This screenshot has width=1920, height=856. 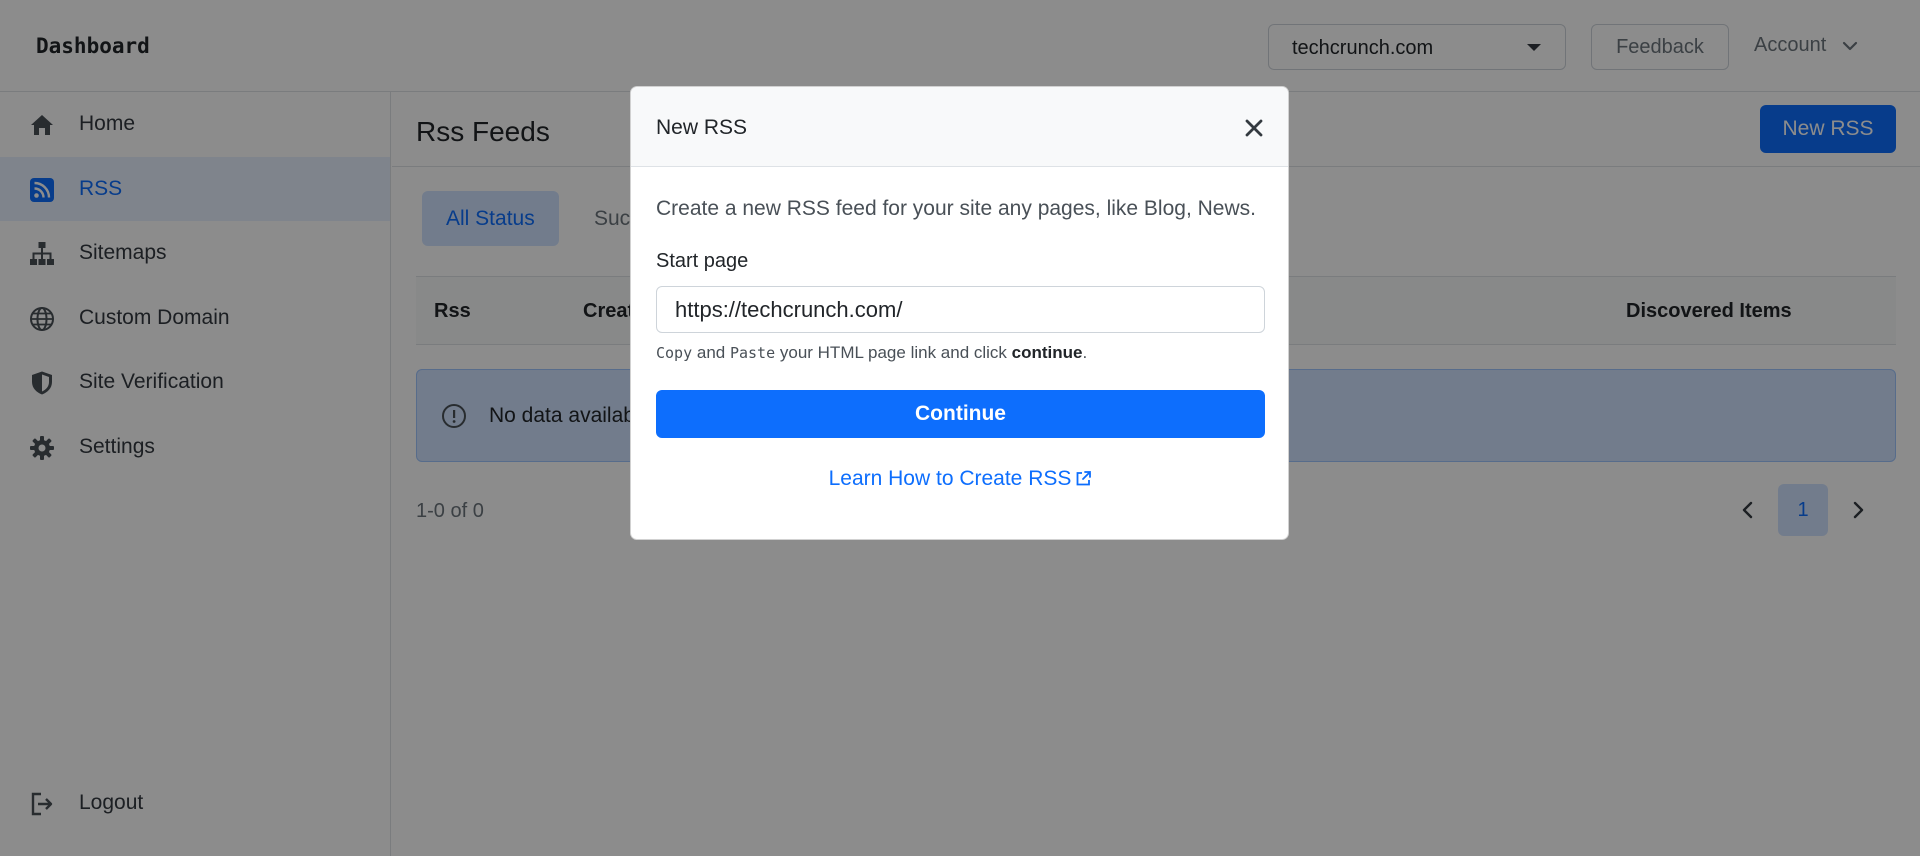 What do you see at coordinates (711, 352) in the screenshot?
I see `hint-and: and` at bounding box center [711, 352].